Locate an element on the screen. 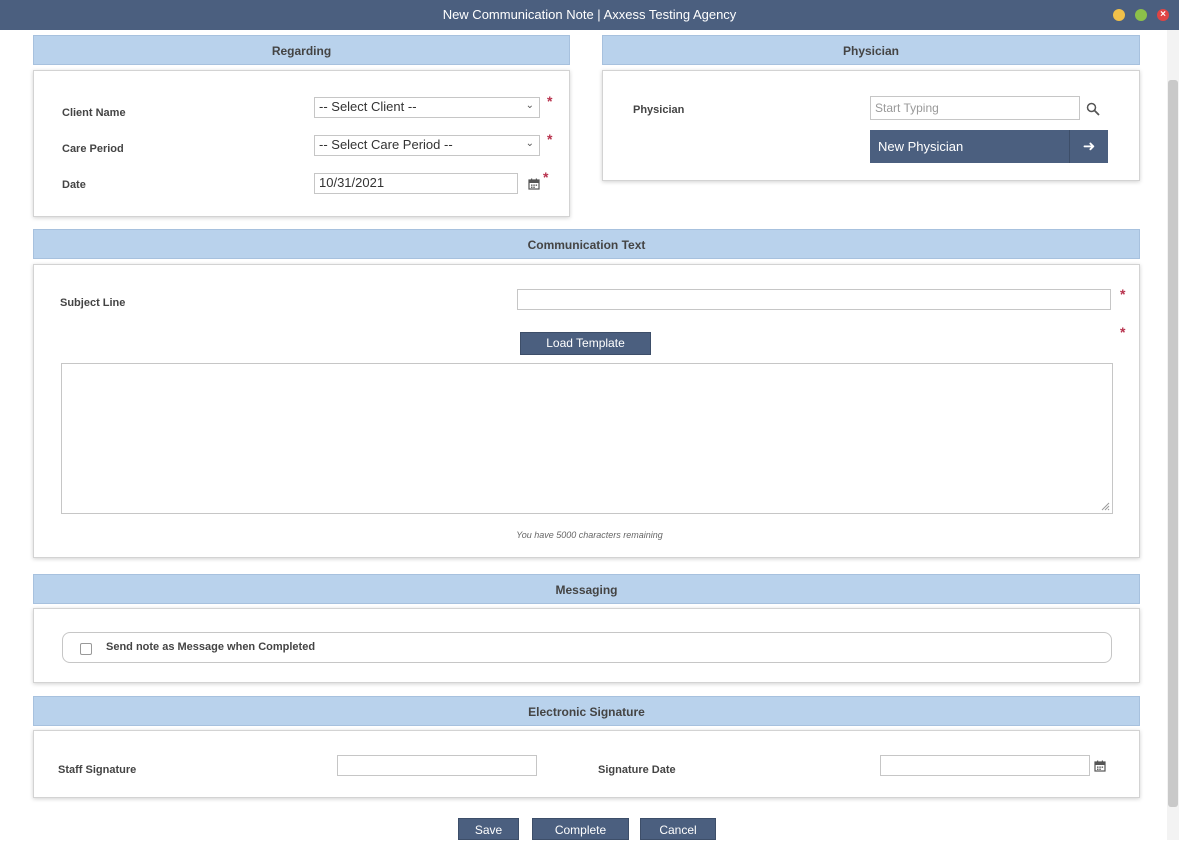 This screenshot has width=1179, height=841. new-physician-label: New Physician is located at coordinates (921, 146).